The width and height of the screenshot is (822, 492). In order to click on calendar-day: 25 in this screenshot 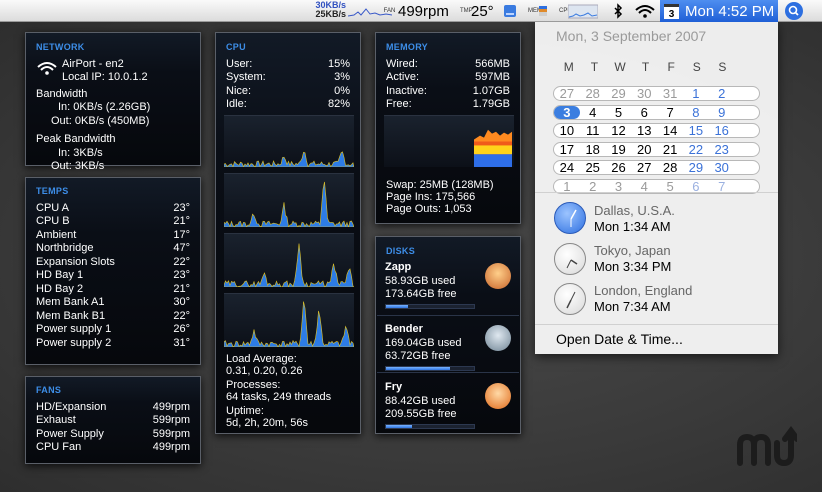, I will do `click(593, 167)`.